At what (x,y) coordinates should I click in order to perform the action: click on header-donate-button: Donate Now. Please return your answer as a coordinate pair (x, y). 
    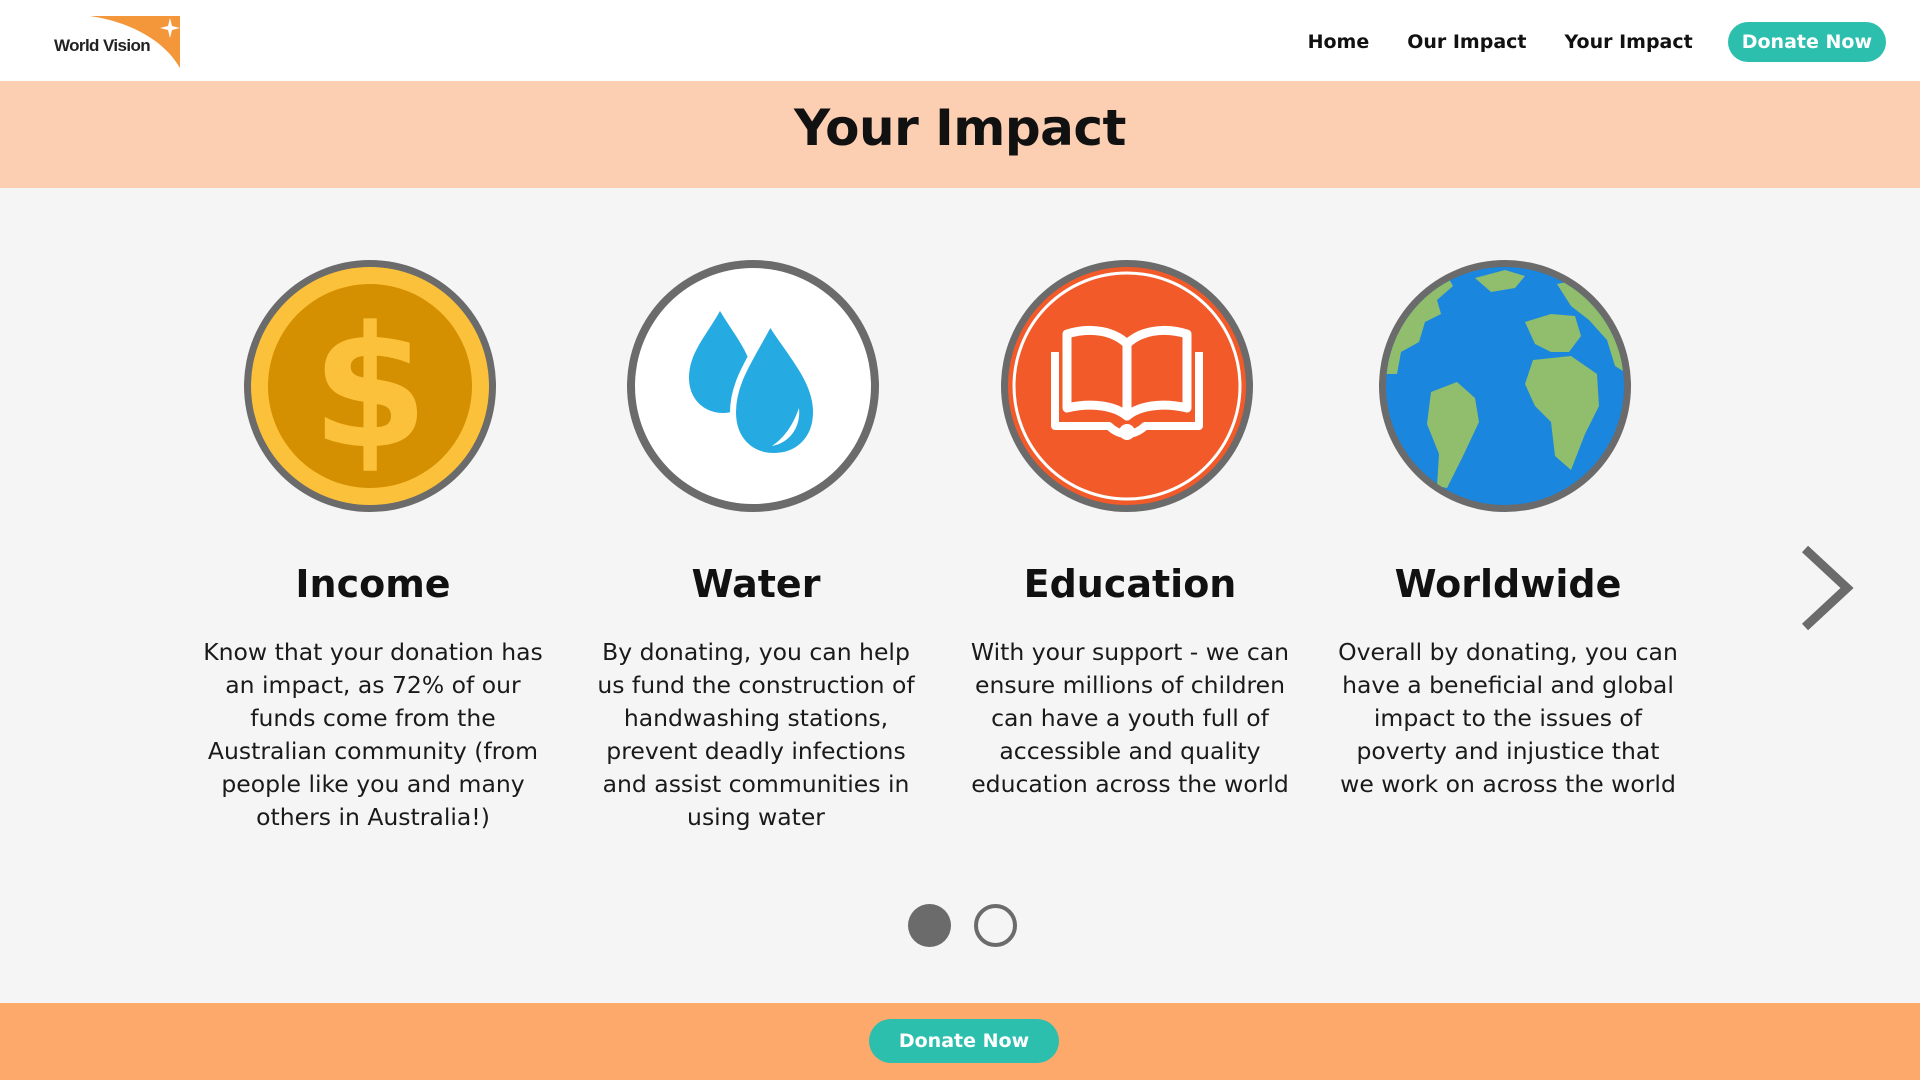
    Looking at the image, I should click on (1806, 42).